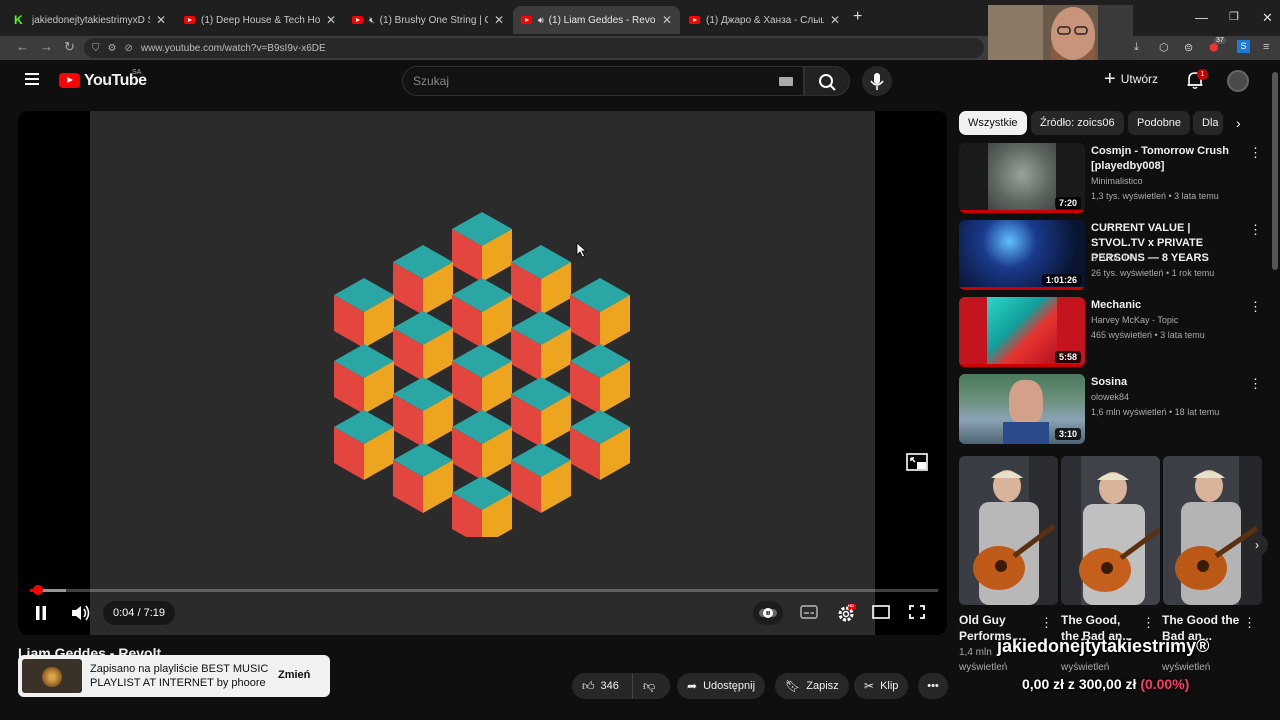 Image resolution: width=1280 pixels, height=720 pixels. Describe the element at coordinates (128, 48) in the screenshot. I see `tracking-blocked-icon: ⊘` at that location.